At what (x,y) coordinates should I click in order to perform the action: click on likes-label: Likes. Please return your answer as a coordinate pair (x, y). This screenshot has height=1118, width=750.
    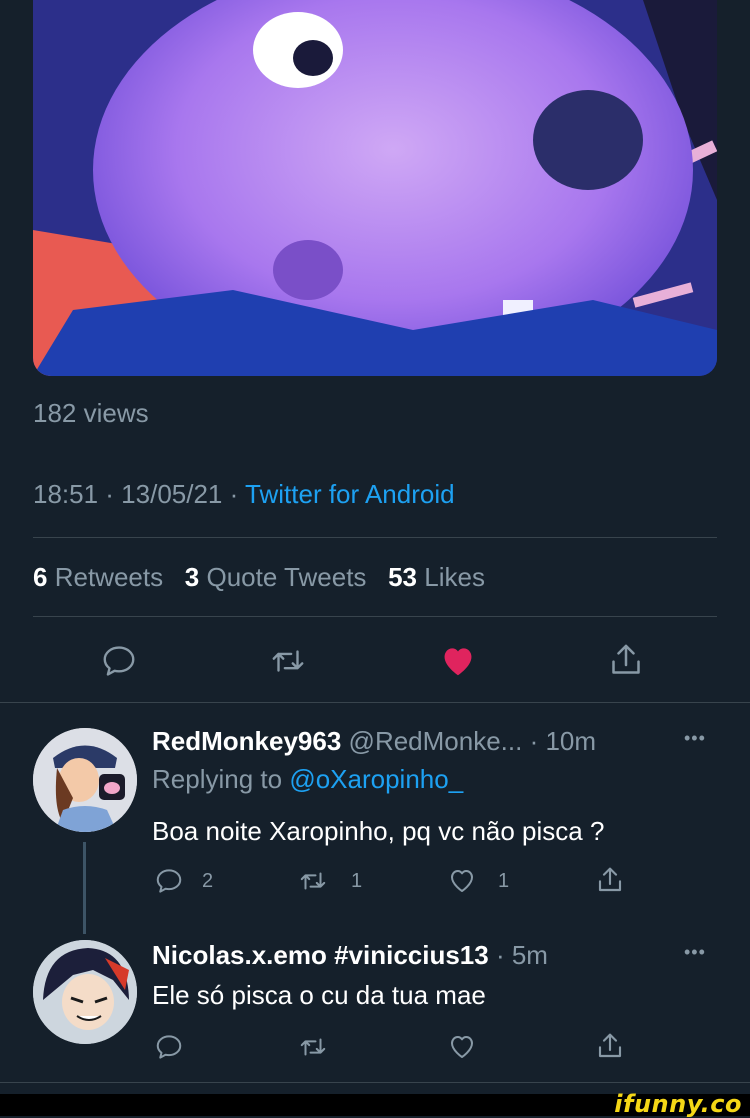
    Looking at the image, I should click on (454, 577).